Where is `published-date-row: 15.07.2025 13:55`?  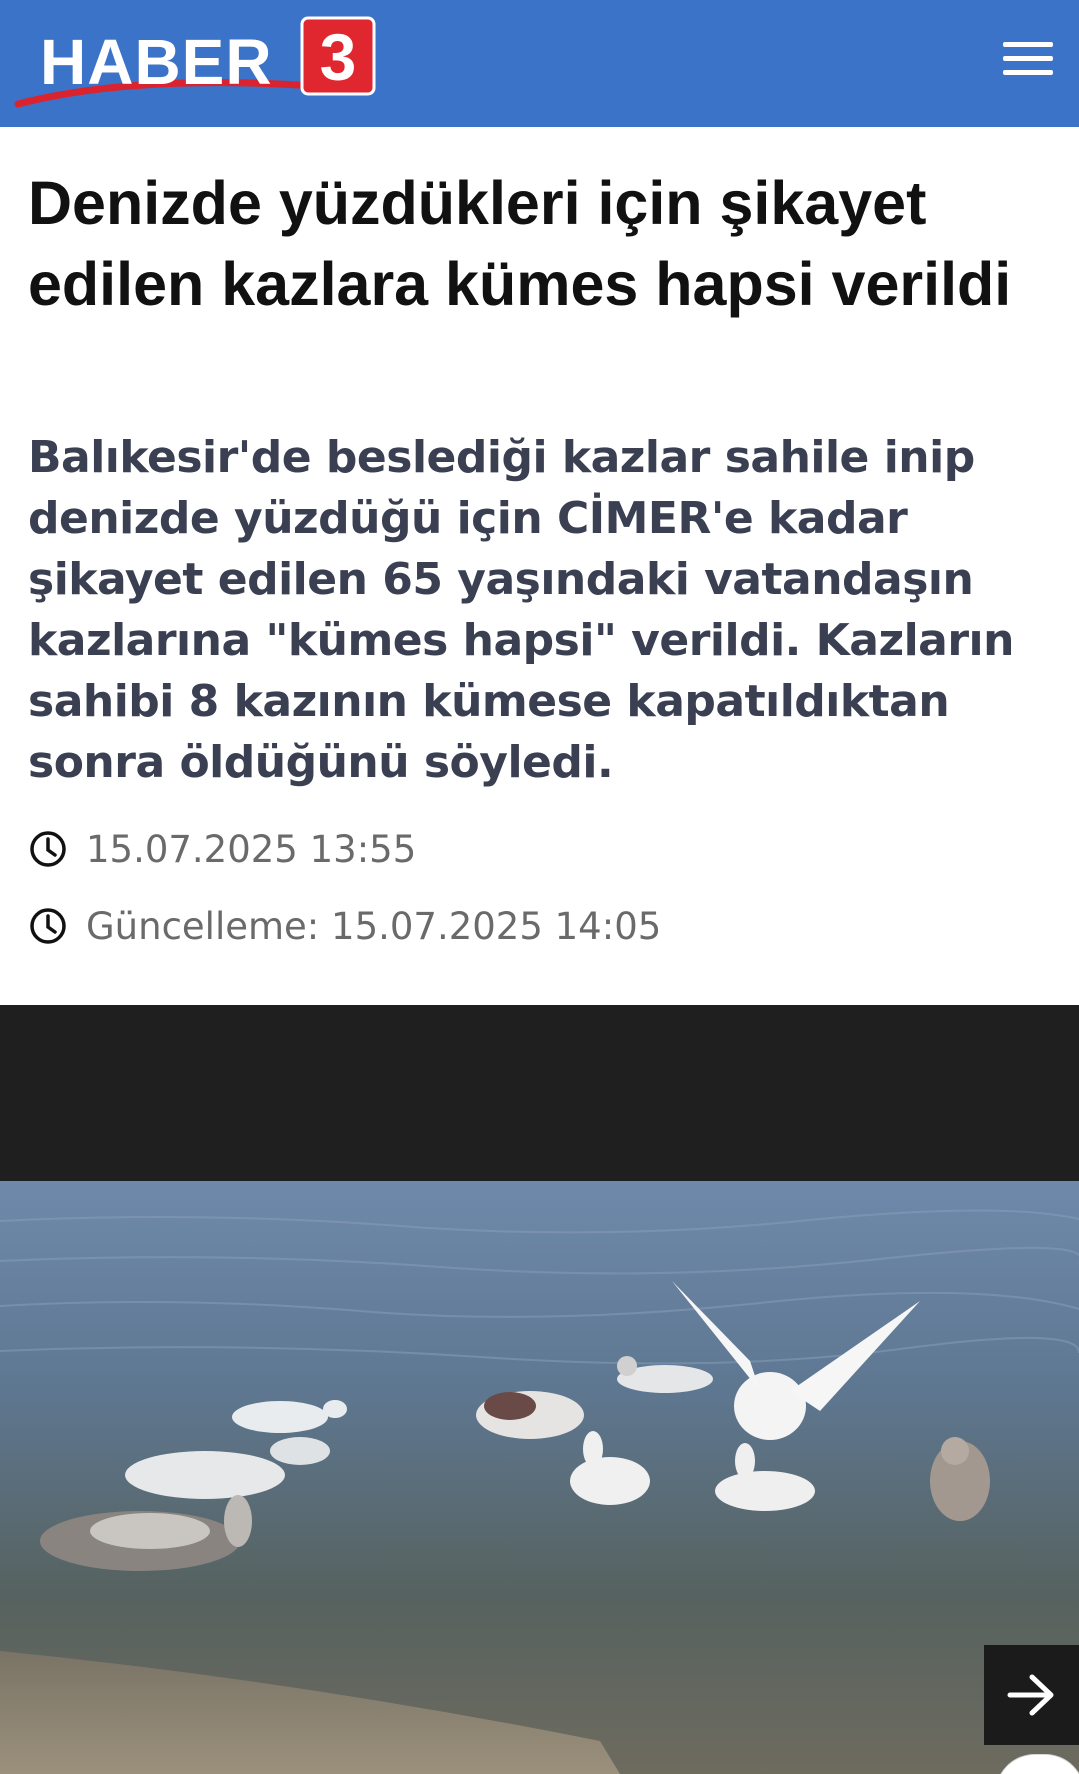 published-date-row: 15.07.2025 13:55 is located at coordinates (222, 849).